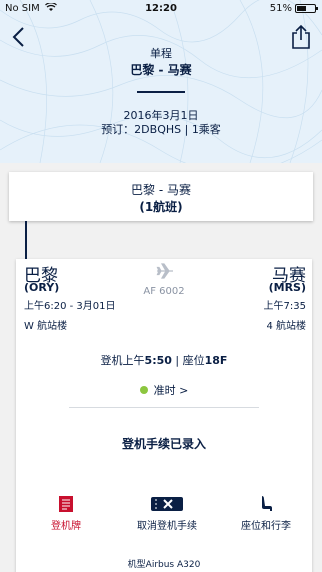 This screenshot has width=322, height=572. I want to click on summary-route: 巴黎 - 马赛, so click(161, 190).